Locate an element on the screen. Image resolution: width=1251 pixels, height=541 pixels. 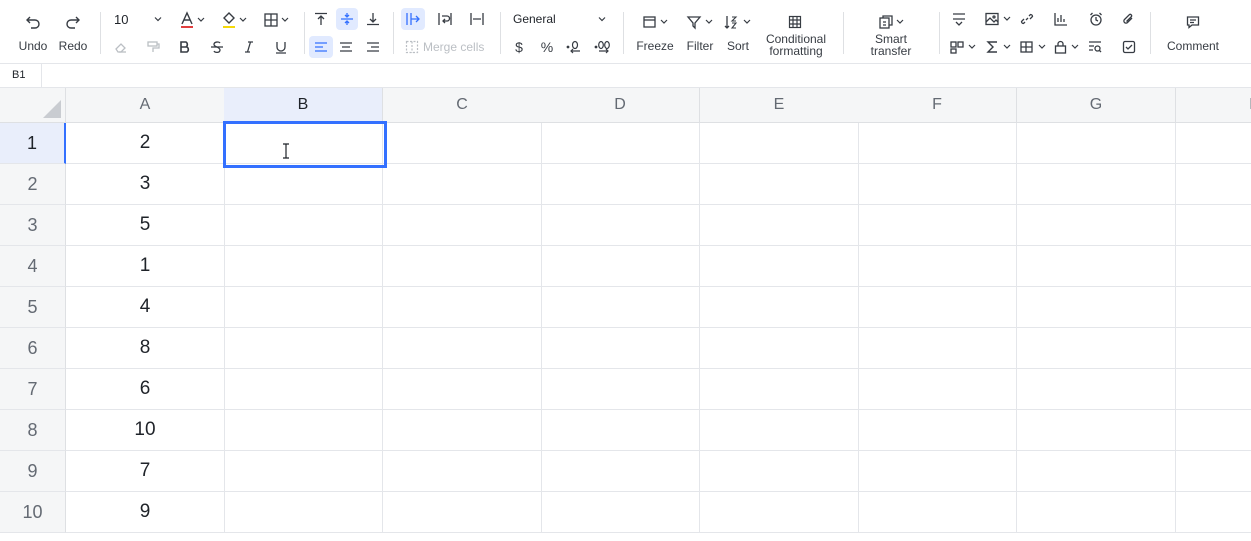
cell-a7: 6 is located at coordinates (145, 389).